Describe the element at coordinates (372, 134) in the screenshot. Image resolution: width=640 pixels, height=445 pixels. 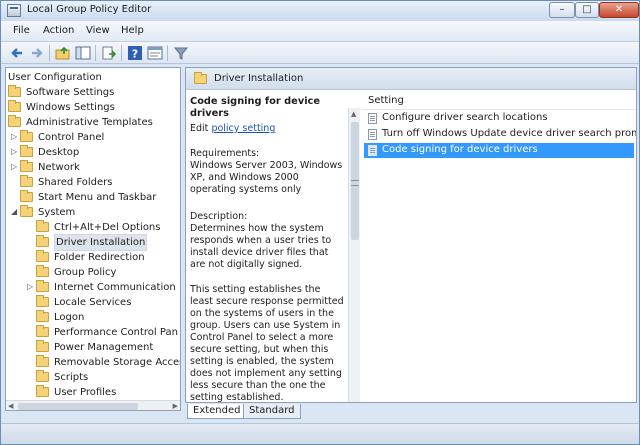
I see `policy-setting-icon` at that location.